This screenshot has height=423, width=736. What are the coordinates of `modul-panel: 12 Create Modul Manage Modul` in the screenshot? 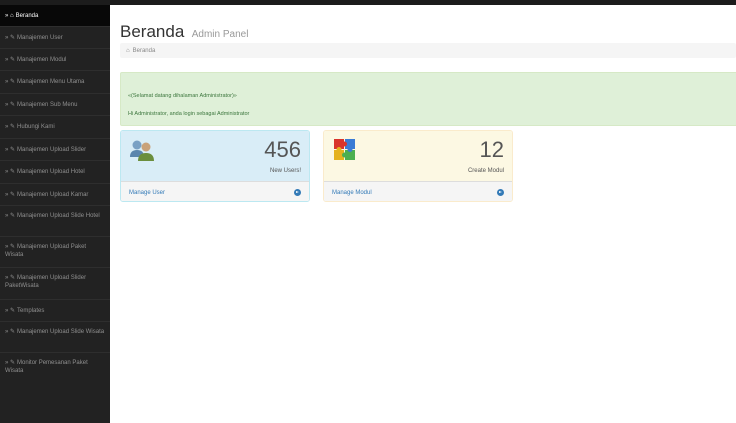 It's located at (418, 166).